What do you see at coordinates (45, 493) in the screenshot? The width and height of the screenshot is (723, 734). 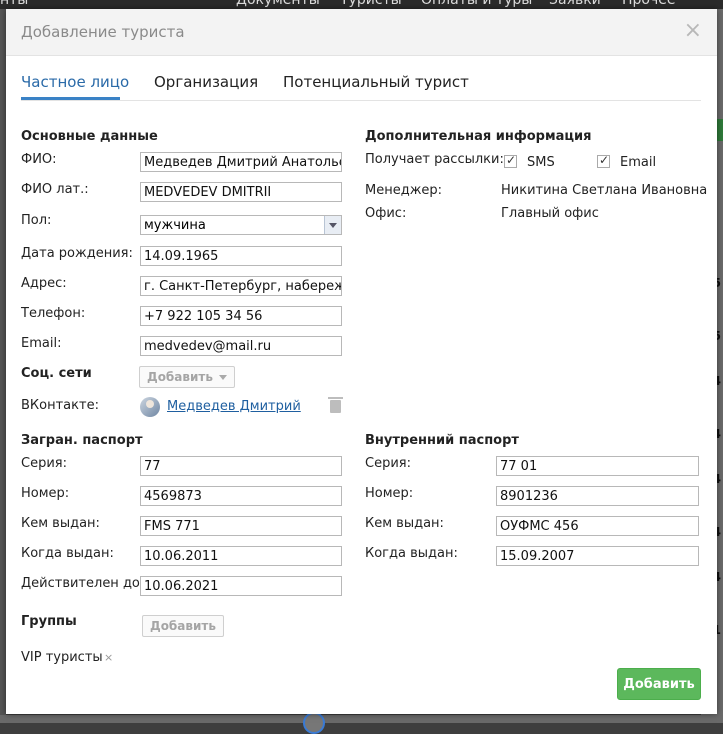 I see `fp-number-label: Номер:` at bounding box center [45, 493].